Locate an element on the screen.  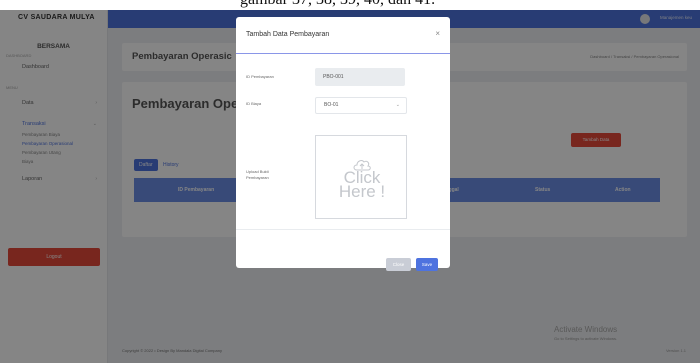
close-icon: × is located at coordinates (437, 33).